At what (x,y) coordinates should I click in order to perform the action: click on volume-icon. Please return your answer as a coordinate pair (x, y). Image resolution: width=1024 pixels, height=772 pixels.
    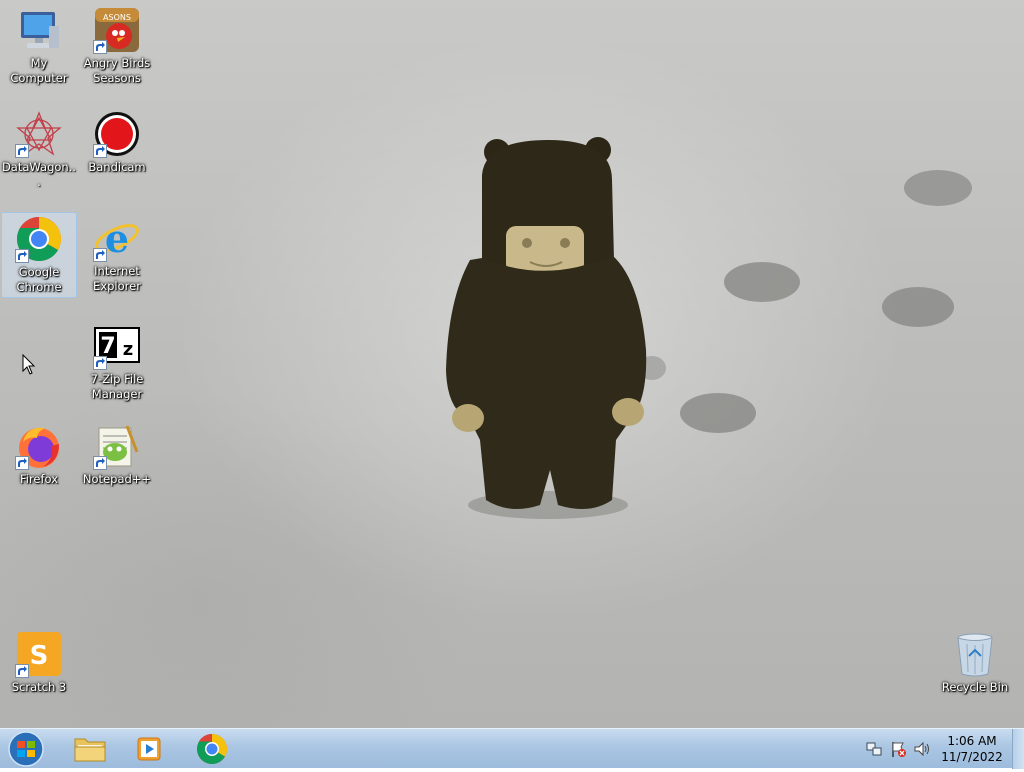
    Looking at the image, I should click on (922, 749).